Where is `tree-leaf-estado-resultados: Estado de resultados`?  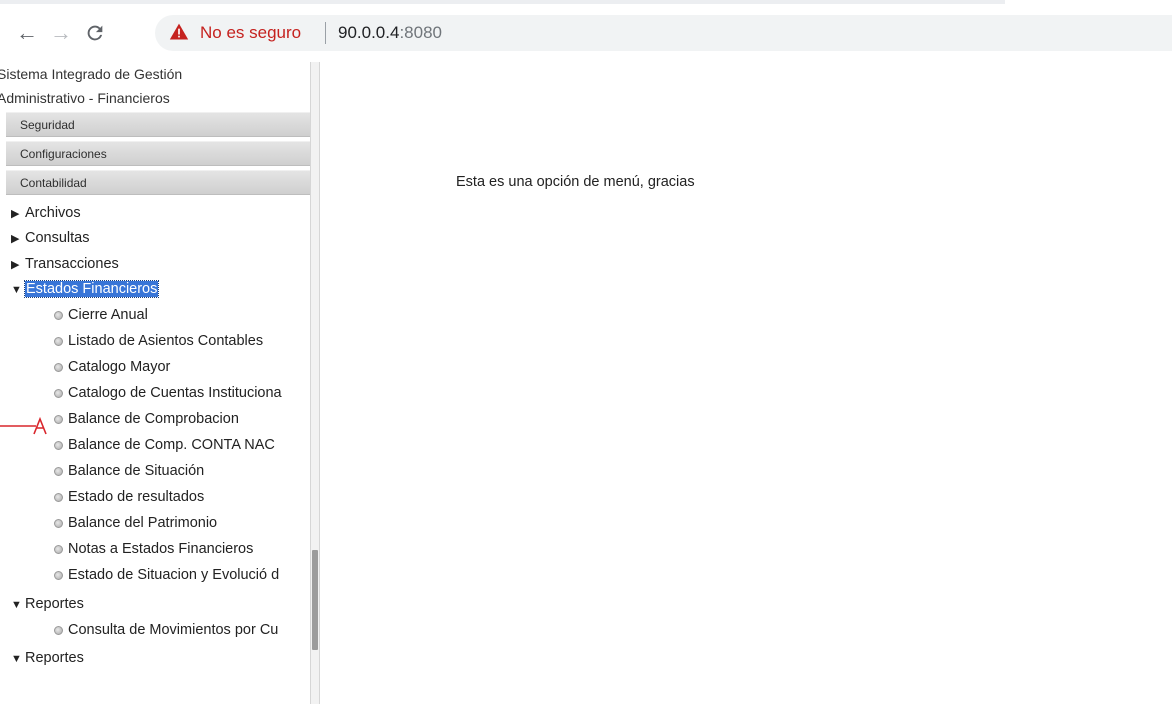 tree-leaf-estado-resultados: Estado de resultados is located at coordinates (129, 497).